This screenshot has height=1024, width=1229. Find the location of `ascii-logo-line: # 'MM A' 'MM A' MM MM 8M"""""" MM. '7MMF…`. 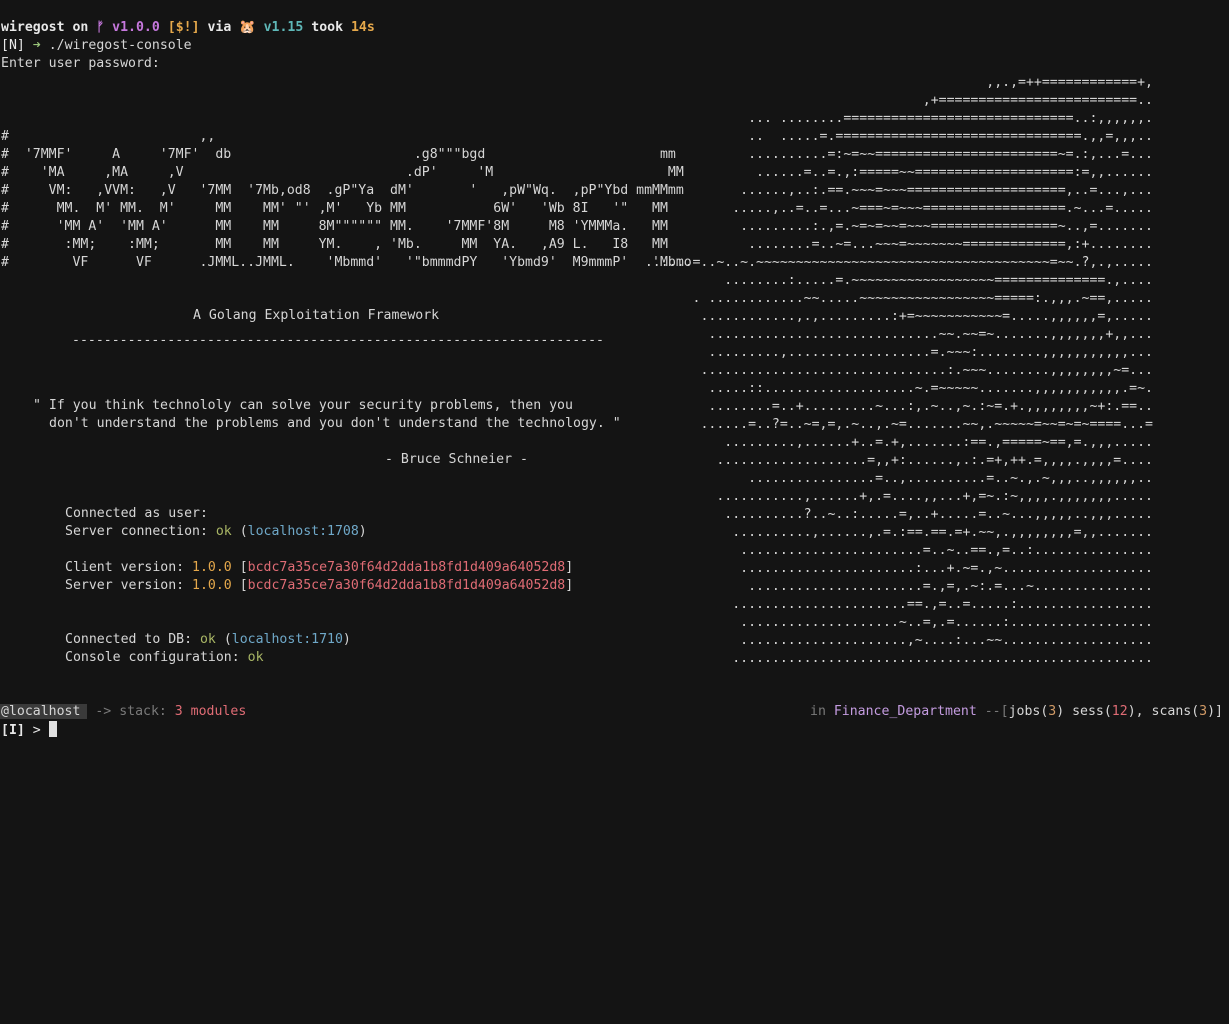

ascii-logo-line: # 'MM A' 'MM A' MM MM 8M"""""" MM. '7MMF… is located at coordinates (334, 226).